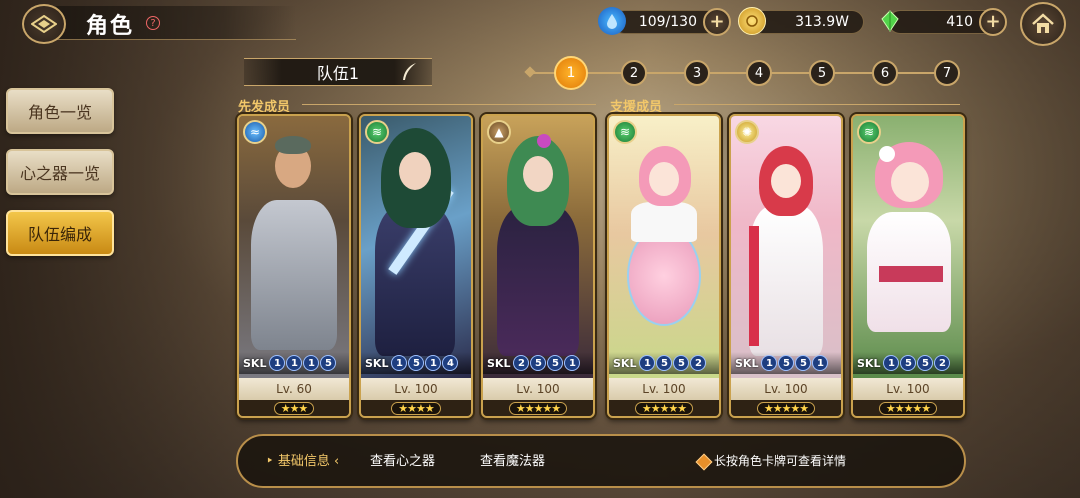 This screenshot has height=498, width=1080. What do you see at coordinates (786, 266) in the screenshot?
I see `character-card: ✺ SKL 1 5 5 1 Lv. 100 ★★★★★` at bounding box center [786, 266].